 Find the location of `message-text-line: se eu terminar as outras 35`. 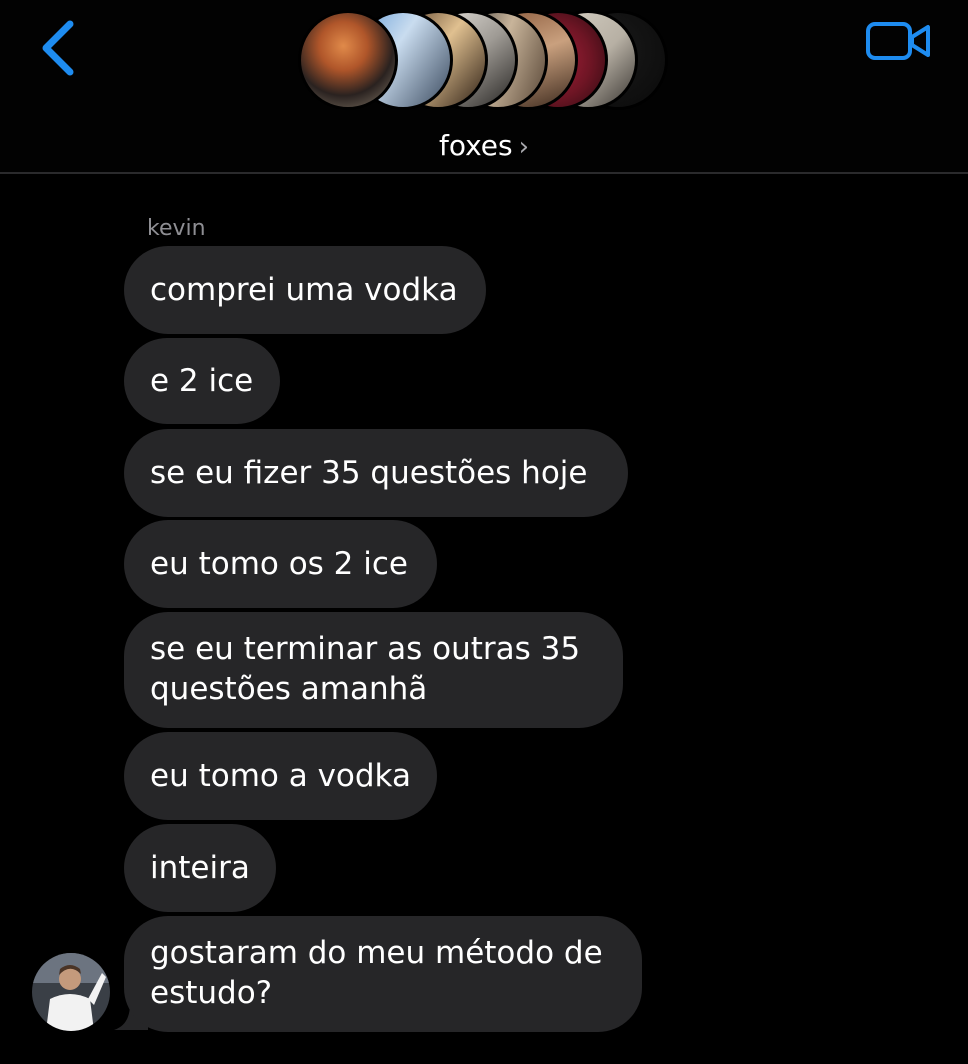

message-text-line: se eu terminar as outras 35 is located at coordinates (365, 649).